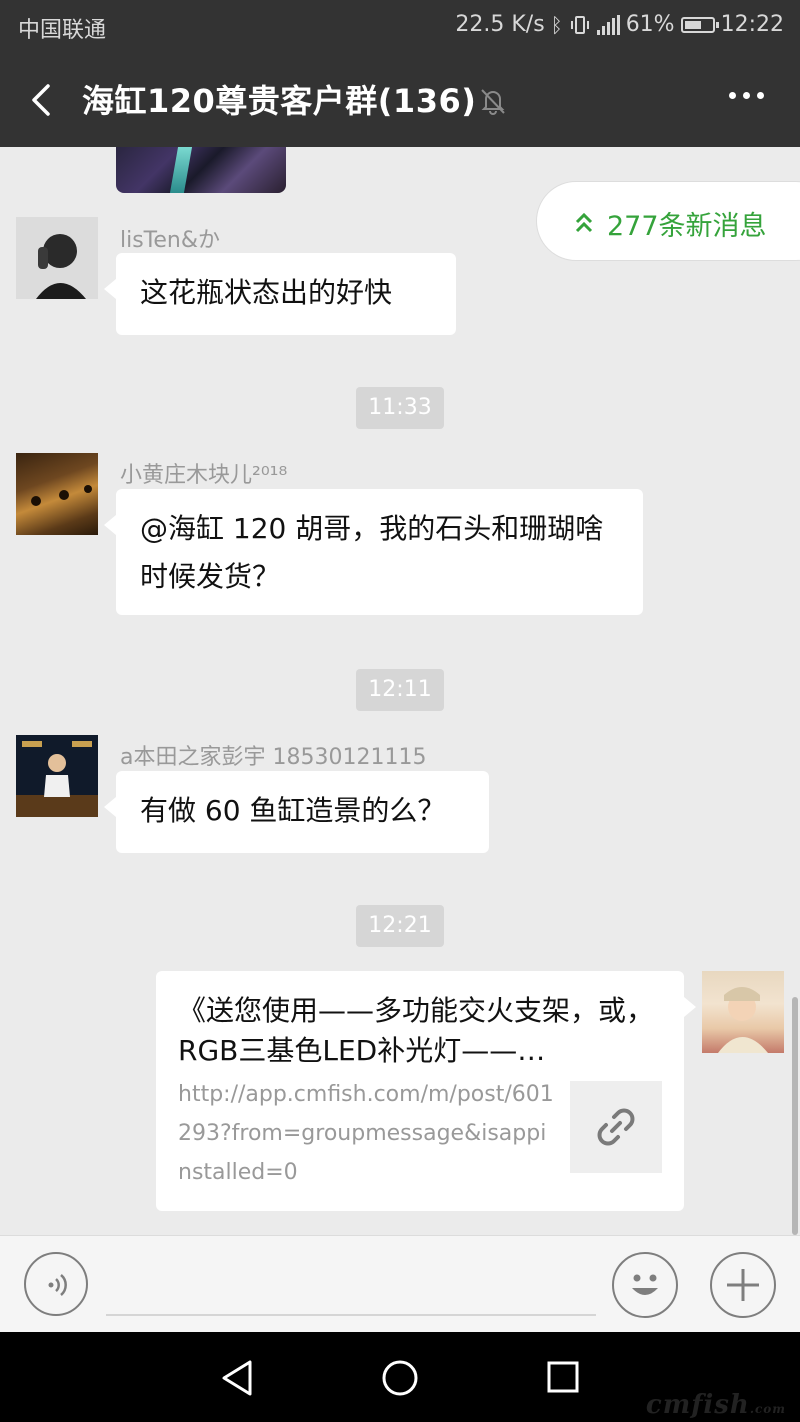 The width and height of the screenshot is (800, 1422). Describe the element at coordinates (62, 30) in the screenshot. I see `carrier-name: 中国联通` at that location.